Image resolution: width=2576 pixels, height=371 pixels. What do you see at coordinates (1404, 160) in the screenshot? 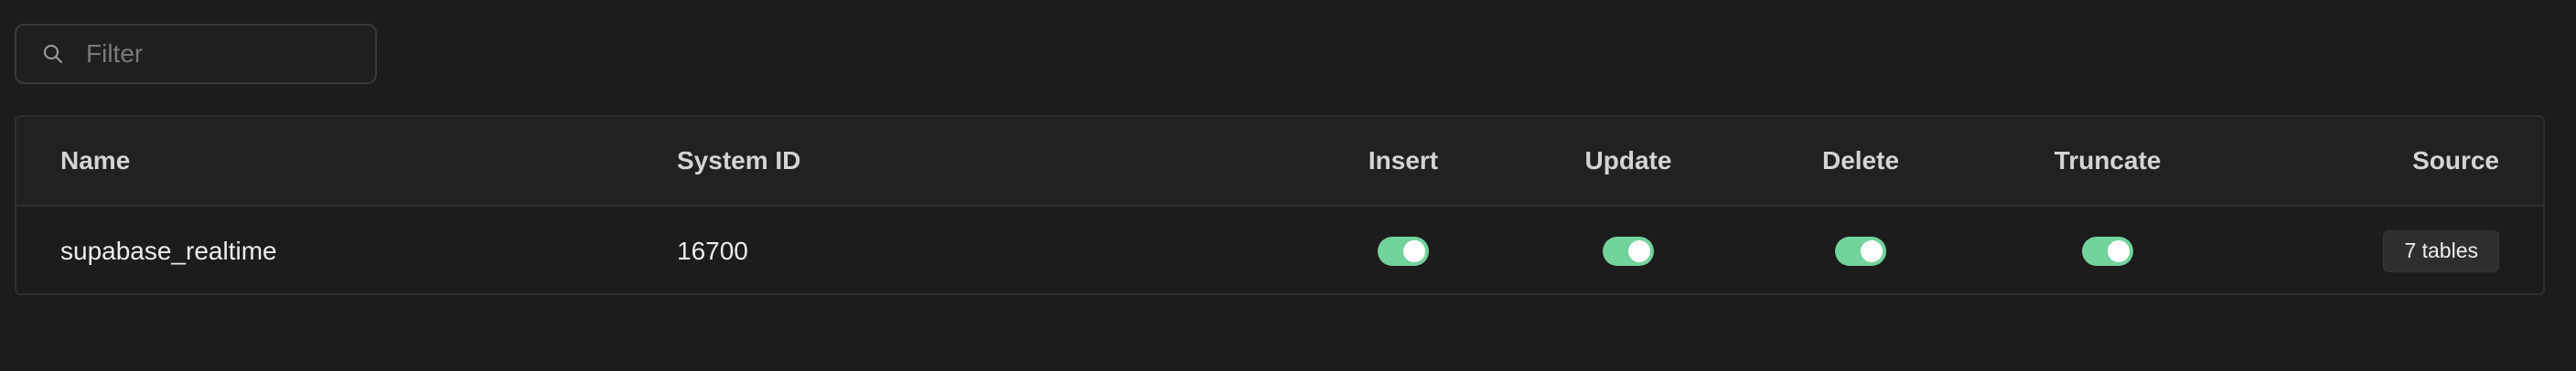
I see `column-header-insert: Insert` at bounding box center [1404, 160].